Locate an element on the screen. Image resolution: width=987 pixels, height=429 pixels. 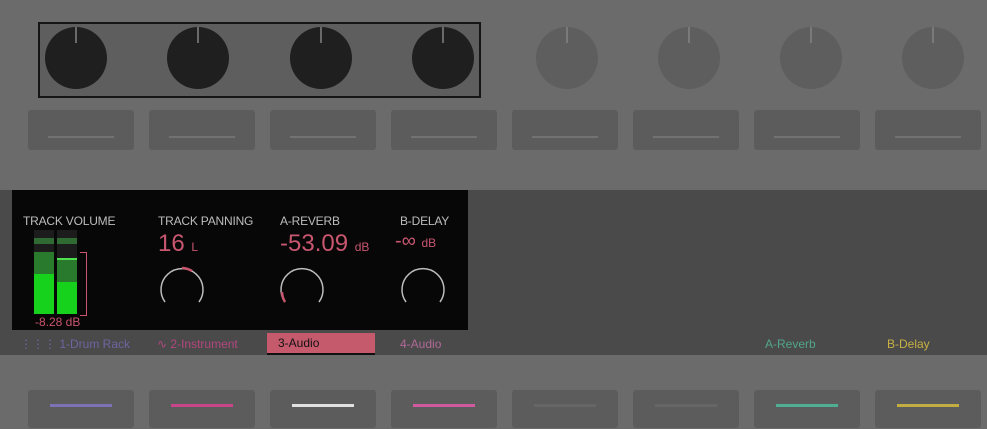
encoder-2-knob is located at coordinates (198, 58).